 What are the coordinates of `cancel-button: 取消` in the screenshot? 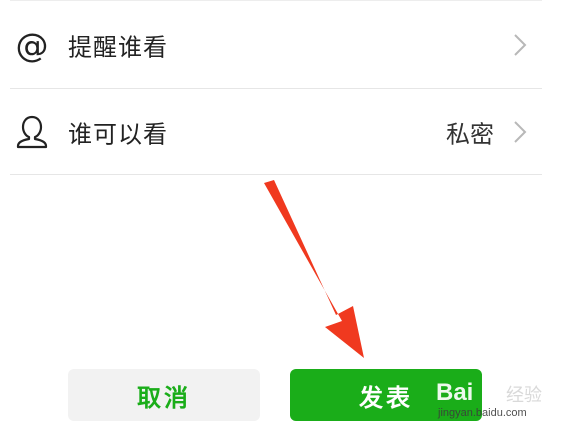 It's located at (164, 395).